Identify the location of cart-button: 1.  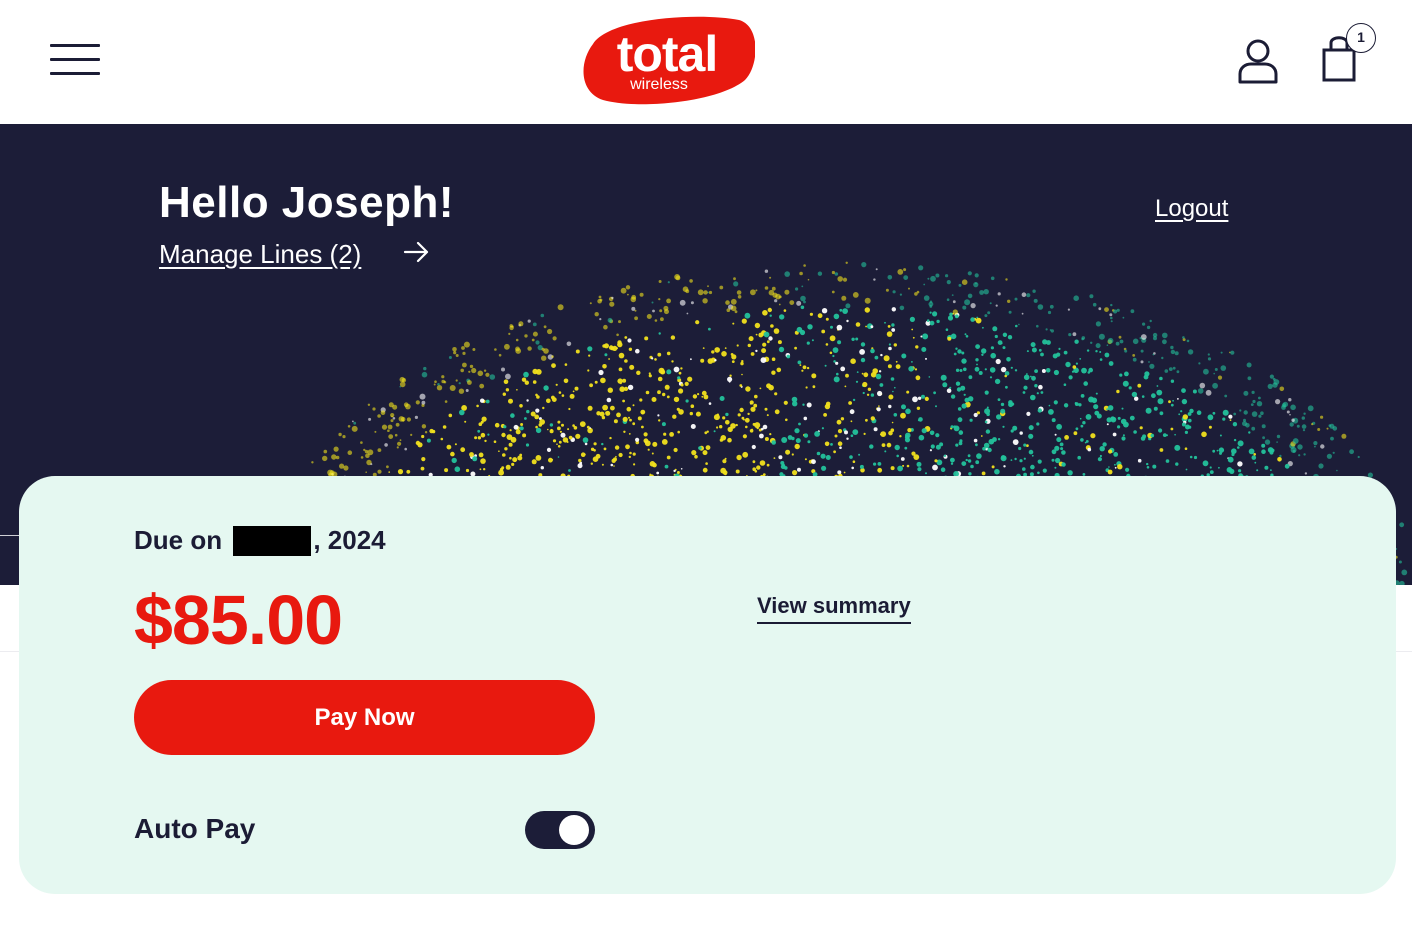
(1349, 53).